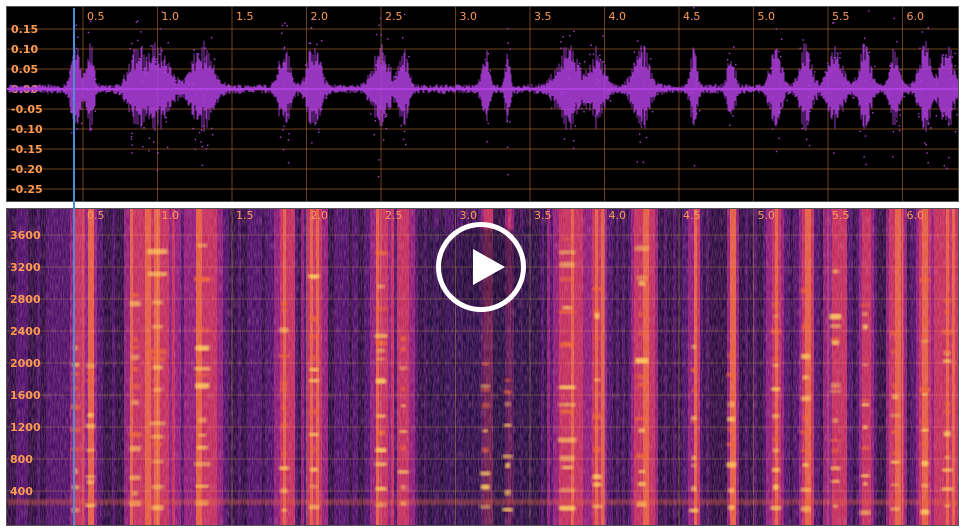 The height and width of the screenshot is (529, 967). Describe the element at coordinates (73, 267) in the screenshot. I see `playback-cursor` at that location.